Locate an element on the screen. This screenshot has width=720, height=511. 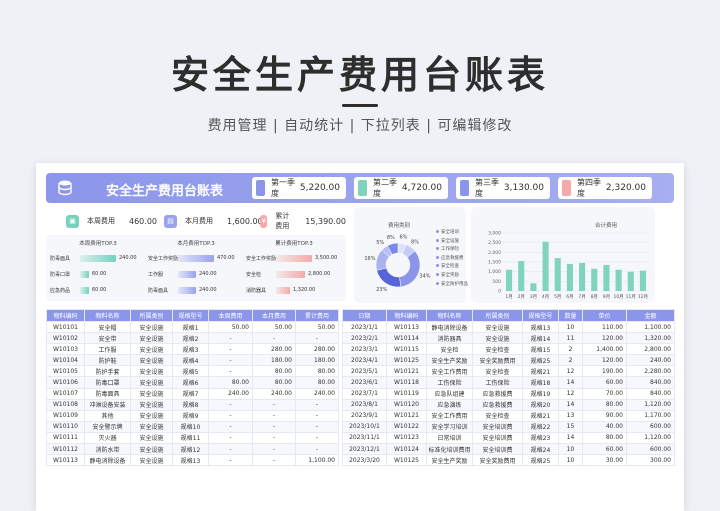
table-cell: 2023/8/1 is located at coordinates (364, 404).